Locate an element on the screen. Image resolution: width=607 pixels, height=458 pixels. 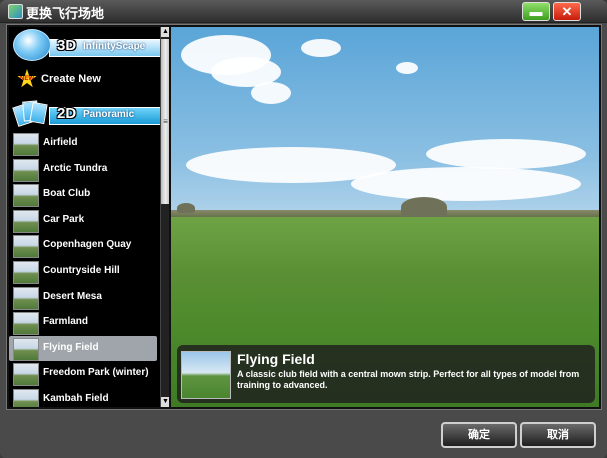
field-list-item: Freedom Park (winter) is located at coordinates (83, 374).